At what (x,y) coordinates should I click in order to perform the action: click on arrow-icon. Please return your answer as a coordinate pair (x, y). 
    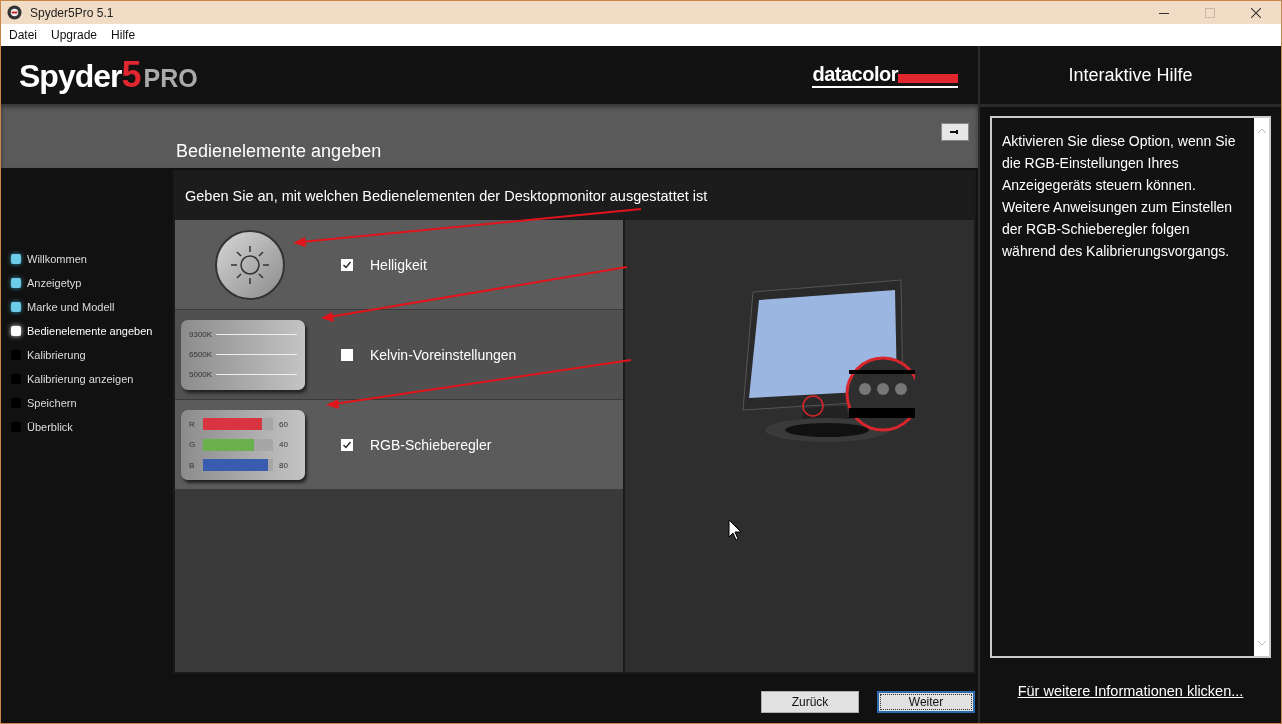
    Looking at the image, I should click on (955, 132).